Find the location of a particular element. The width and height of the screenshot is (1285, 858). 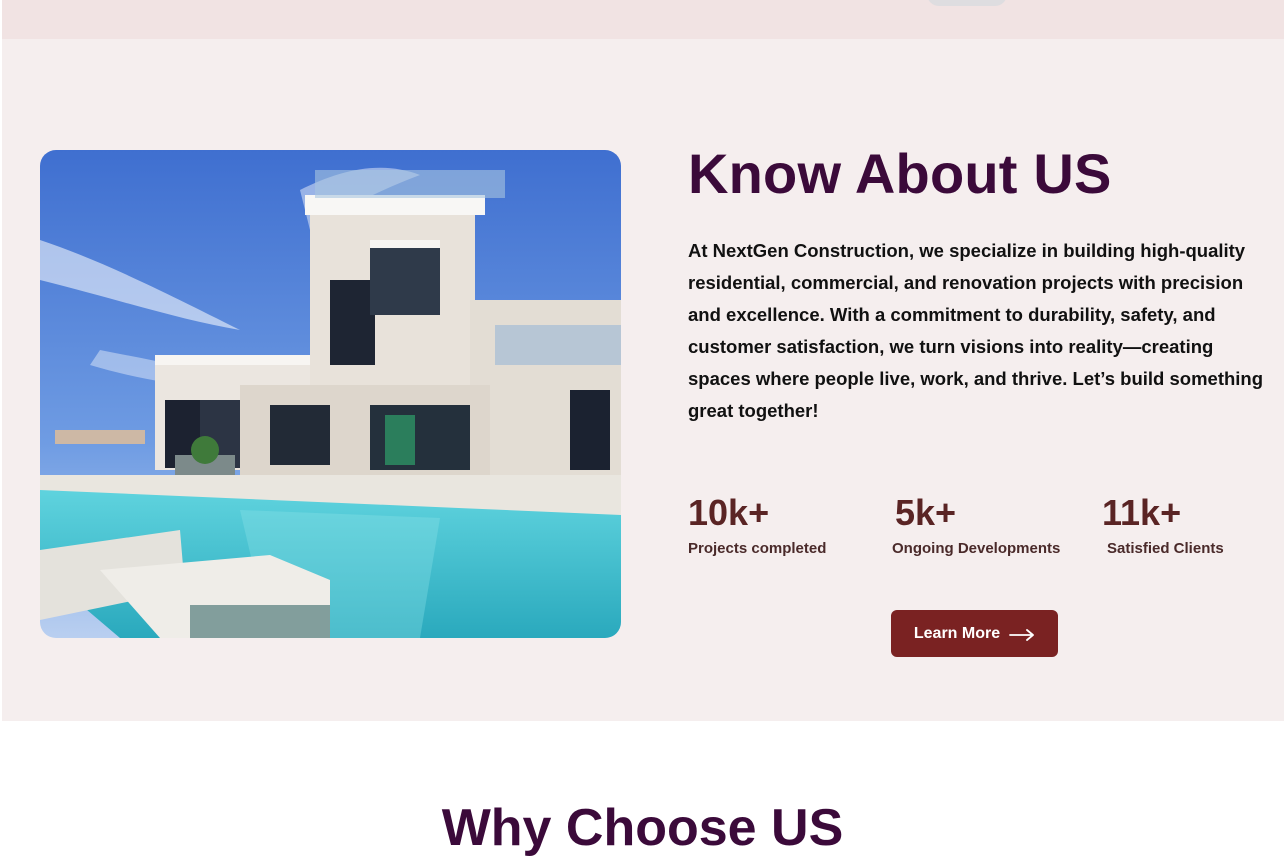

stat-value: 11k+ is located at coordinates (1142, 512).